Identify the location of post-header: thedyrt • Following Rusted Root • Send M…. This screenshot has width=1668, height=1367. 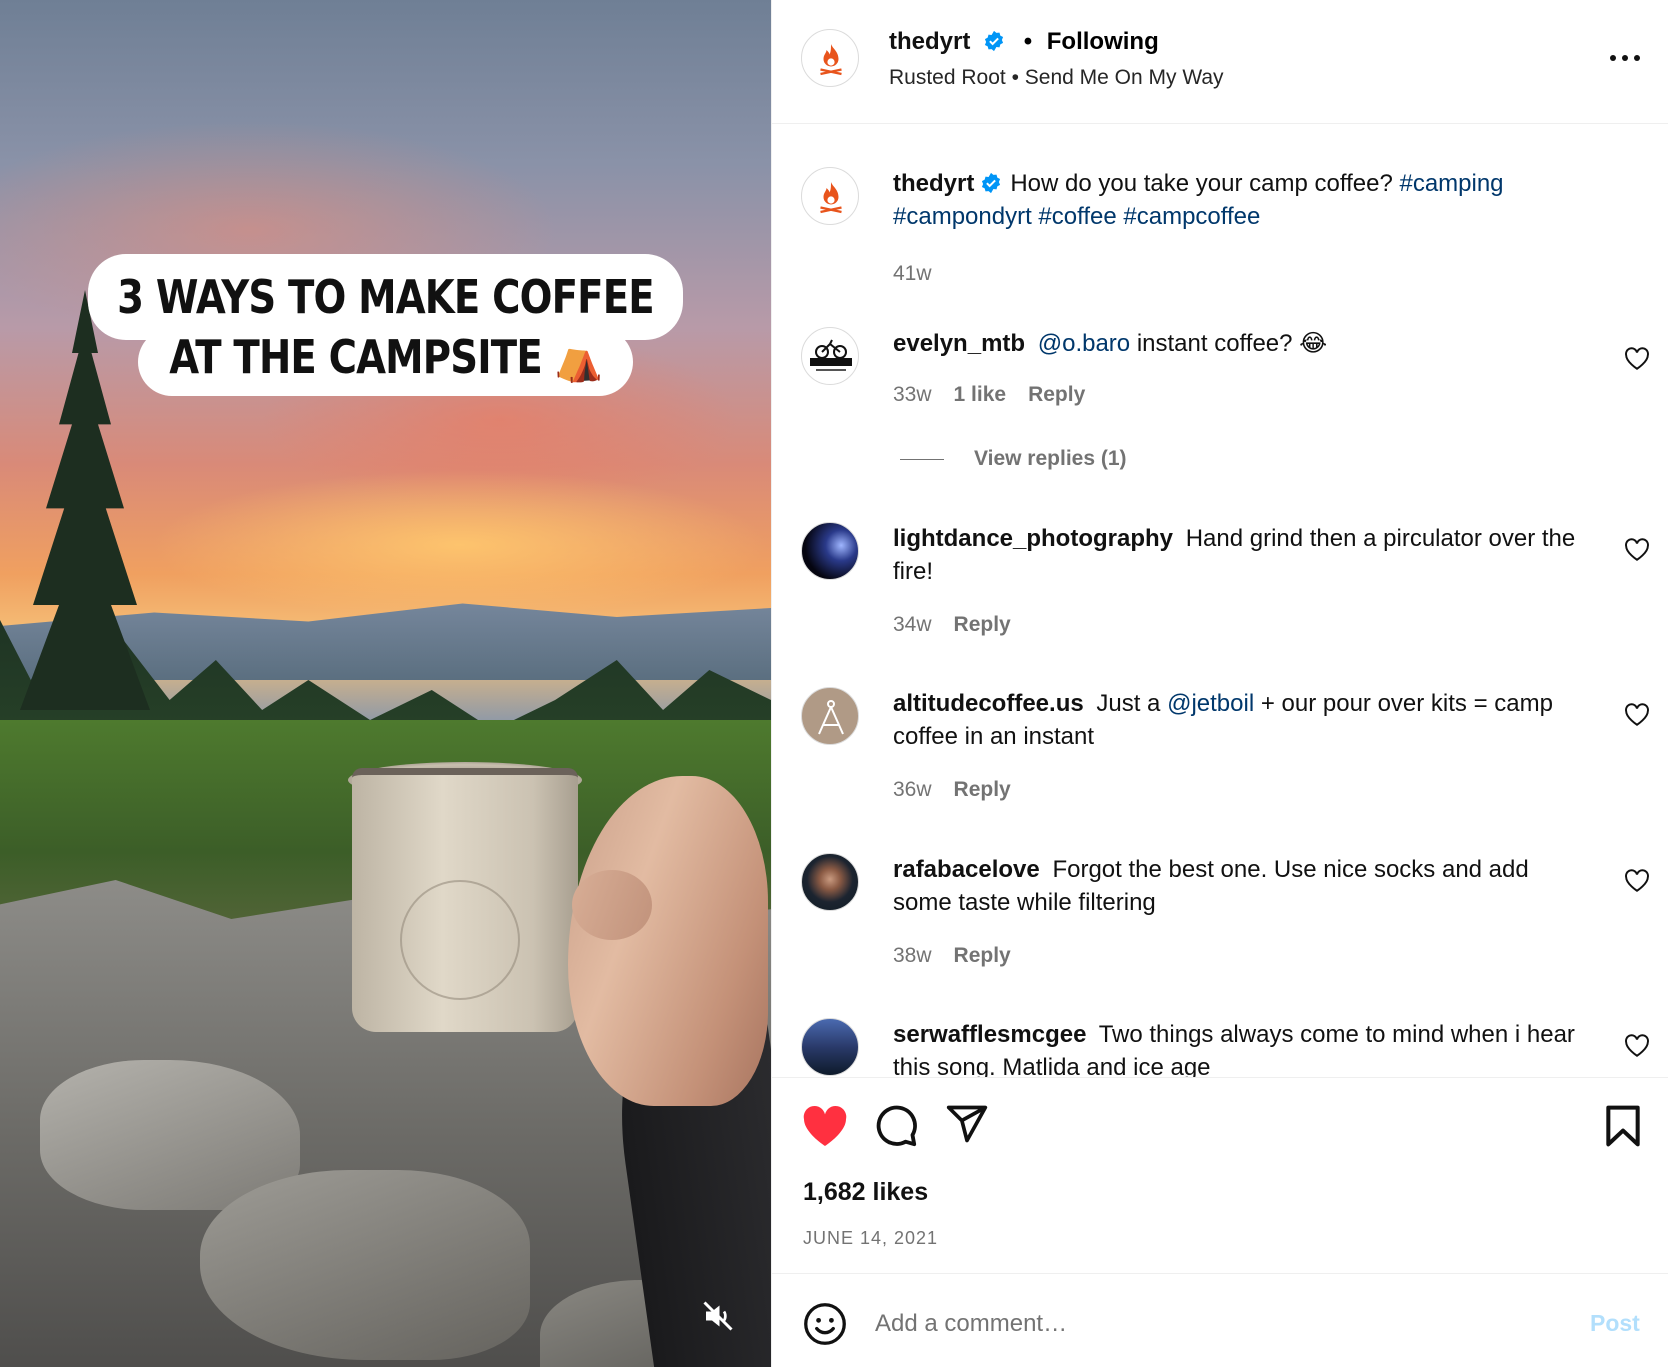
(1220, 62).